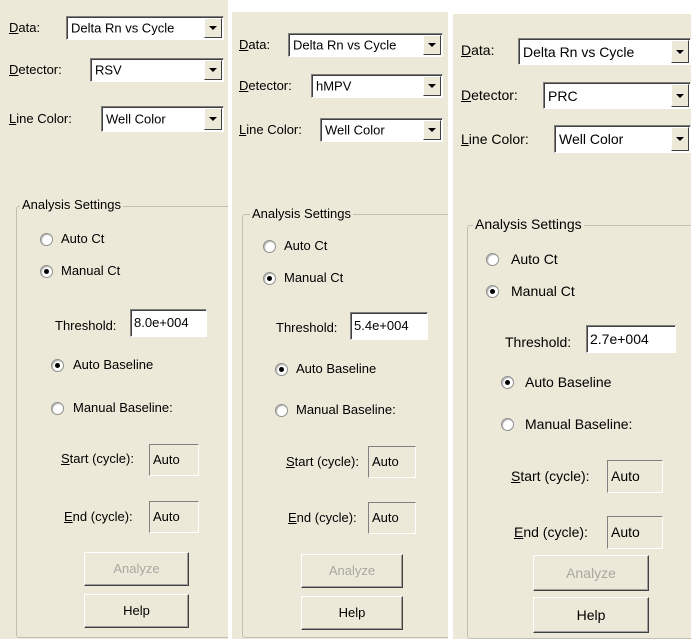  Describe the element at coordinates (334, 86) in the screenshot. I see `detector-select-value: hMPV` at that location.